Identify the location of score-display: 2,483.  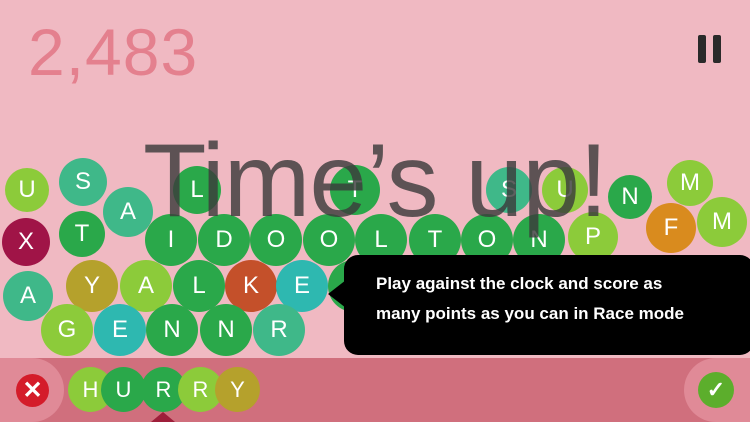
(113, 52).